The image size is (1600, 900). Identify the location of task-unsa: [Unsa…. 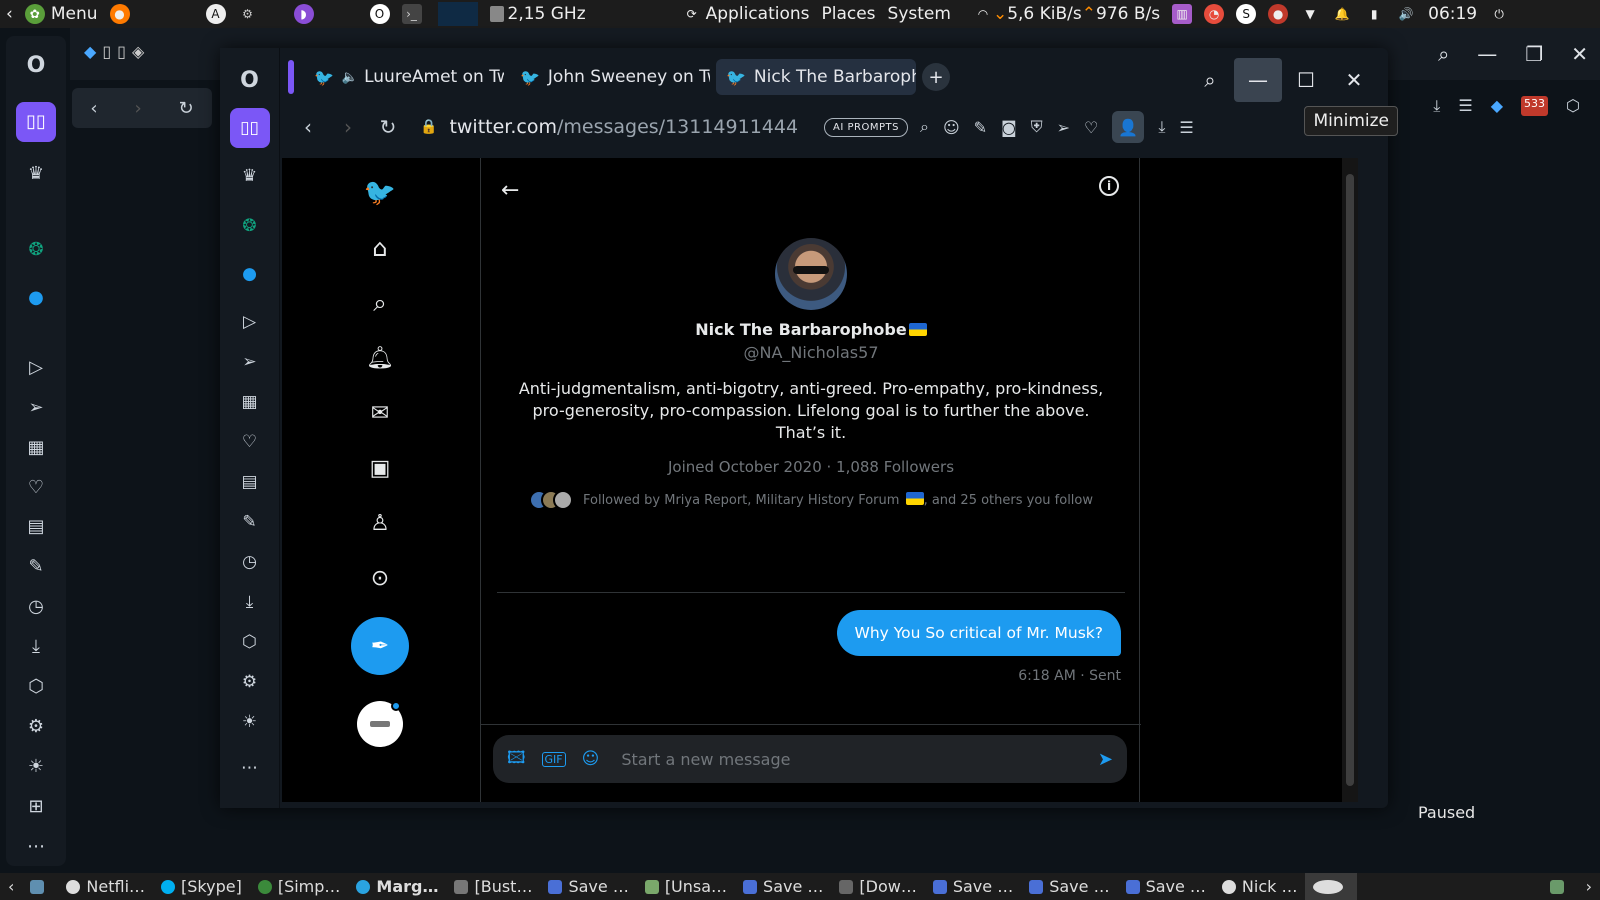
(686, 886).